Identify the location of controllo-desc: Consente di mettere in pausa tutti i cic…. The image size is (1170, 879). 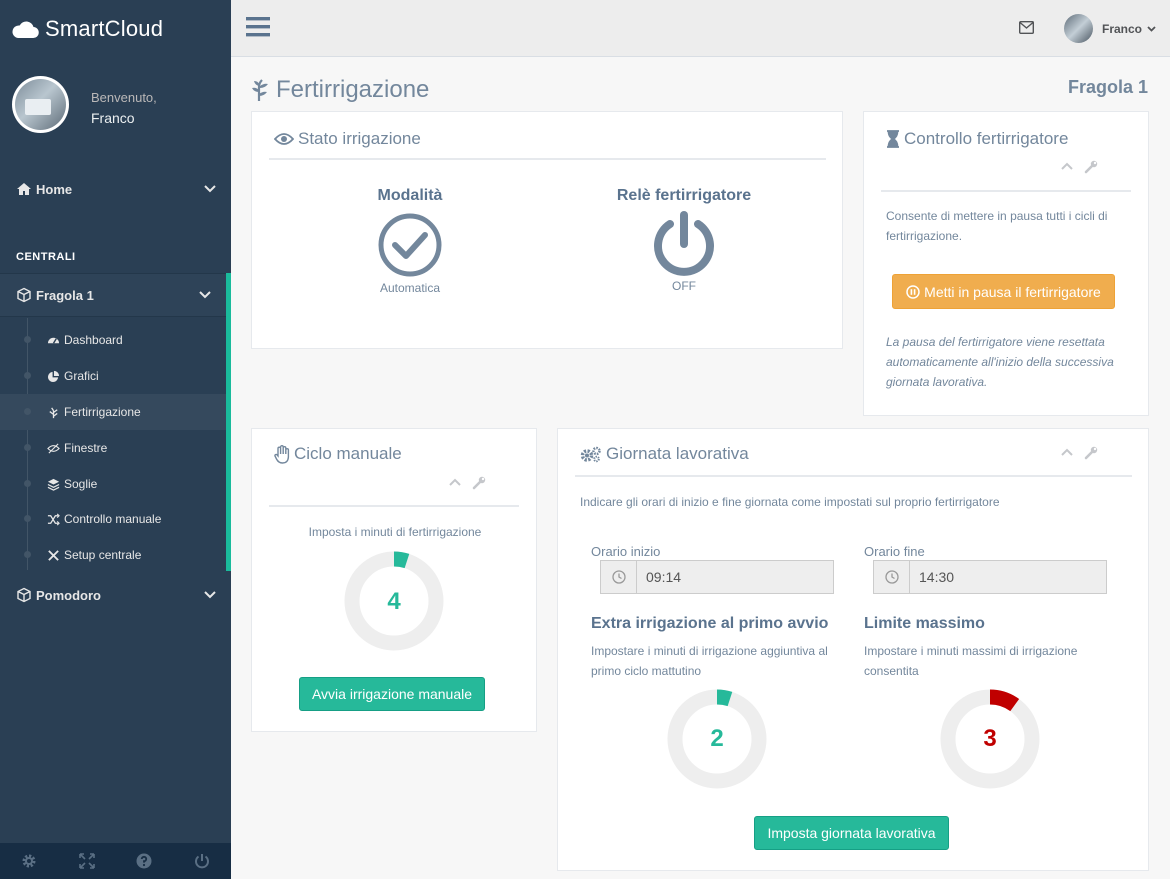
(997, 226).